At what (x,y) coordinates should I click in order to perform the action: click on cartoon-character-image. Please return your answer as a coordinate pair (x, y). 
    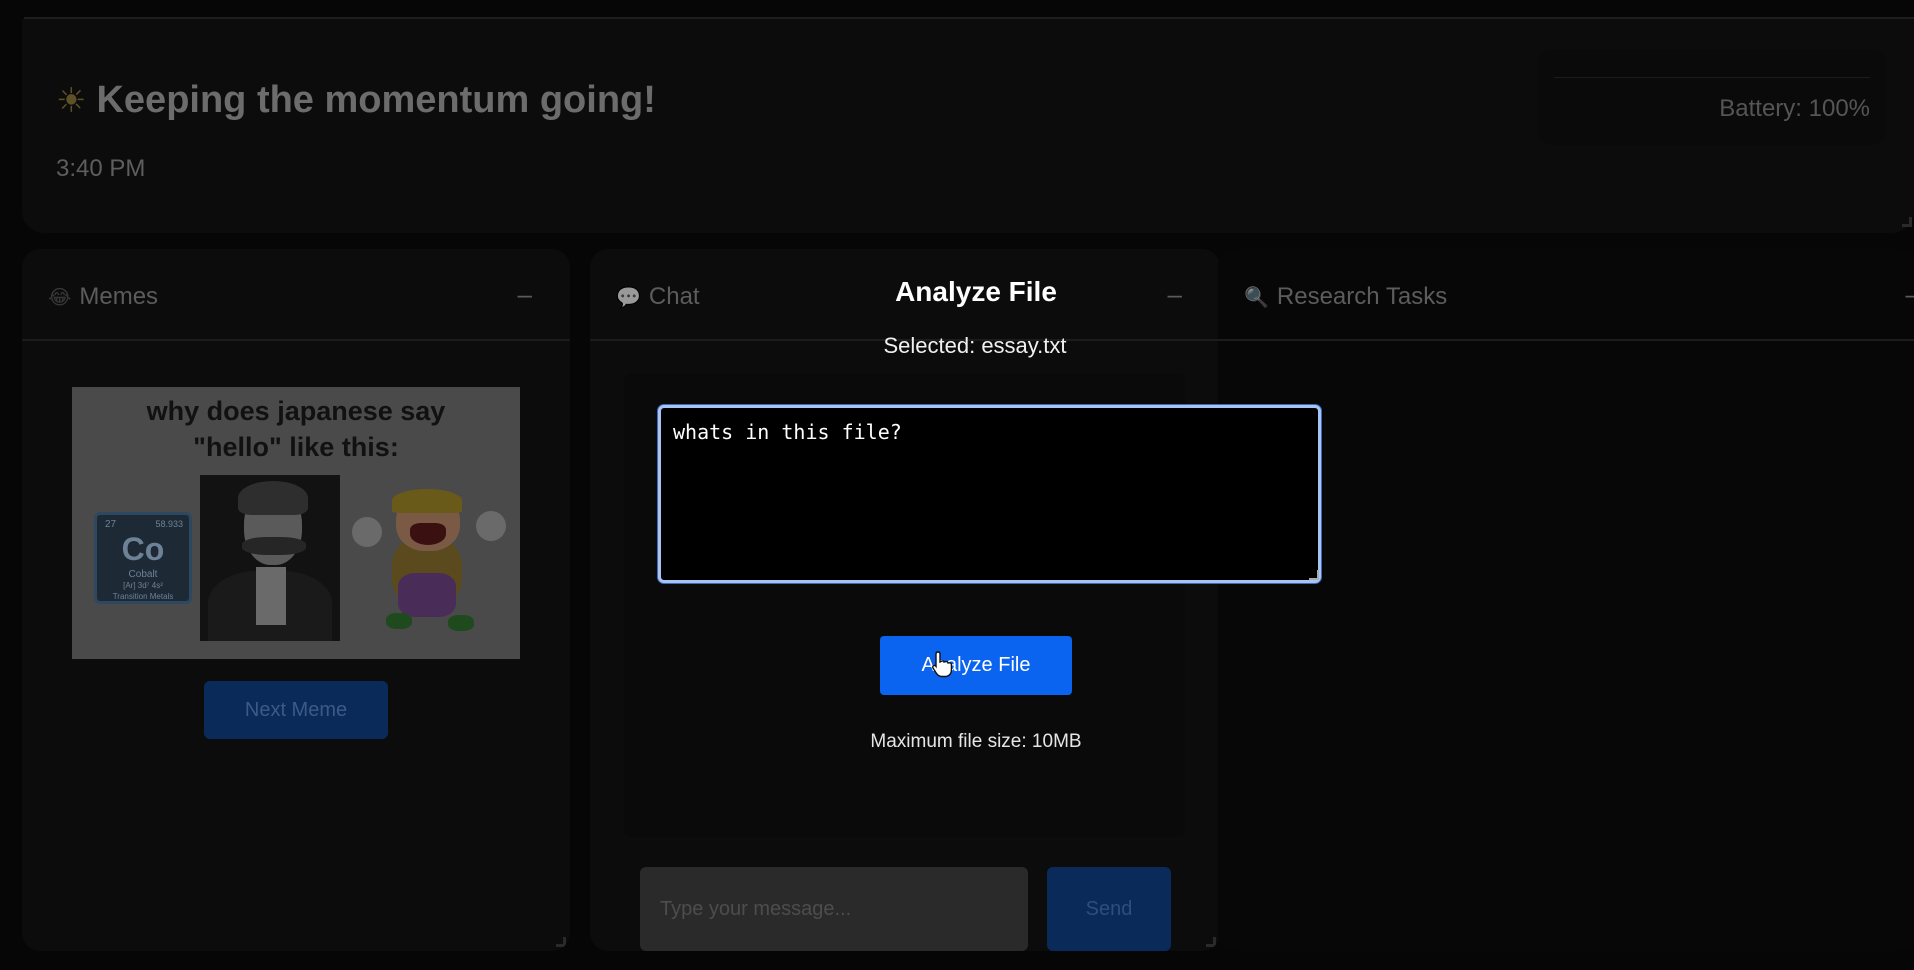
    Looking at the image, I should click on (432, 565).